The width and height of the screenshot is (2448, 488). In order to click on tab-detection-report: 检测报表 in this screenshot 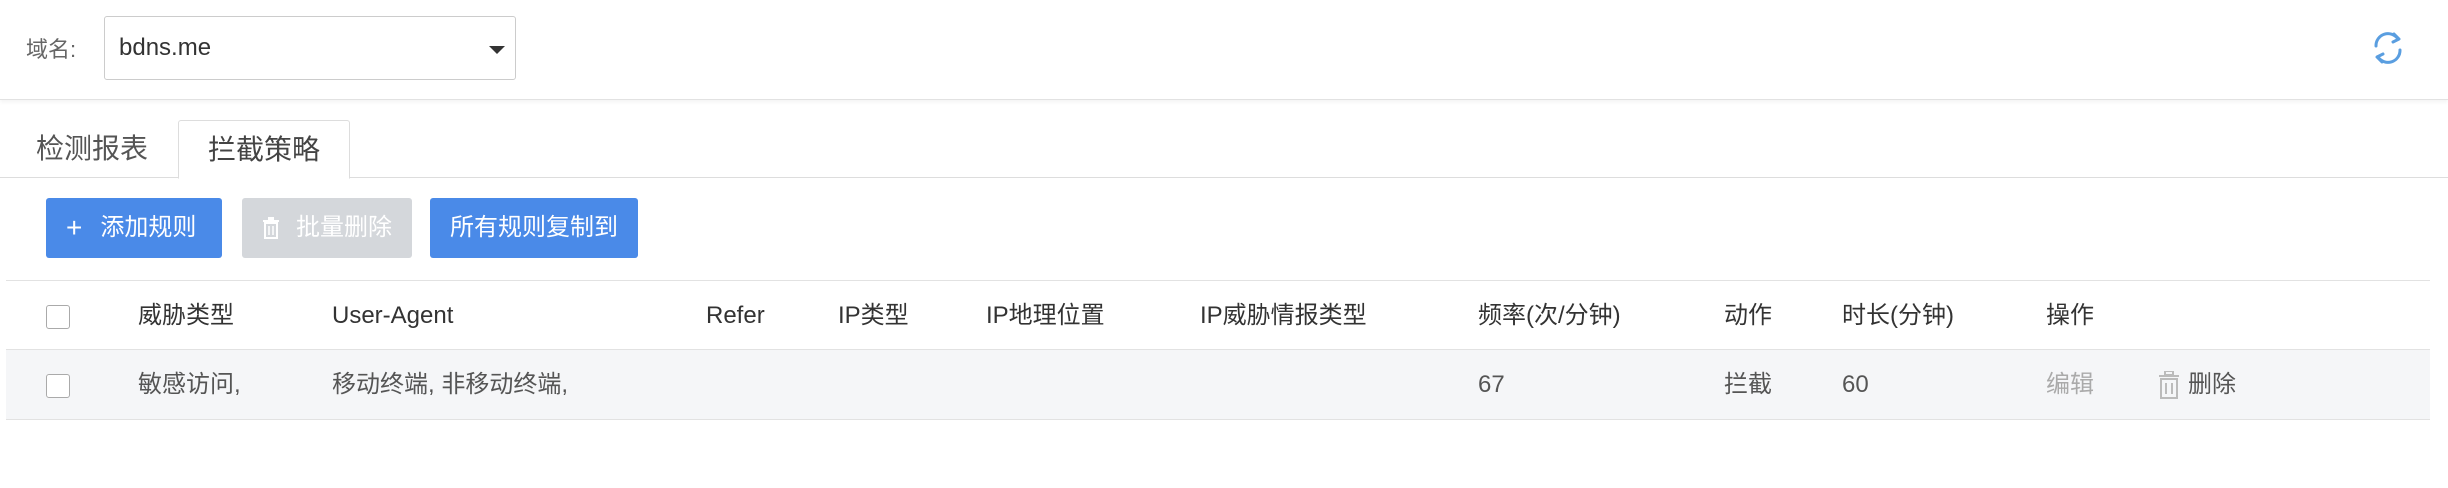, I will do `click(92, 149)`.